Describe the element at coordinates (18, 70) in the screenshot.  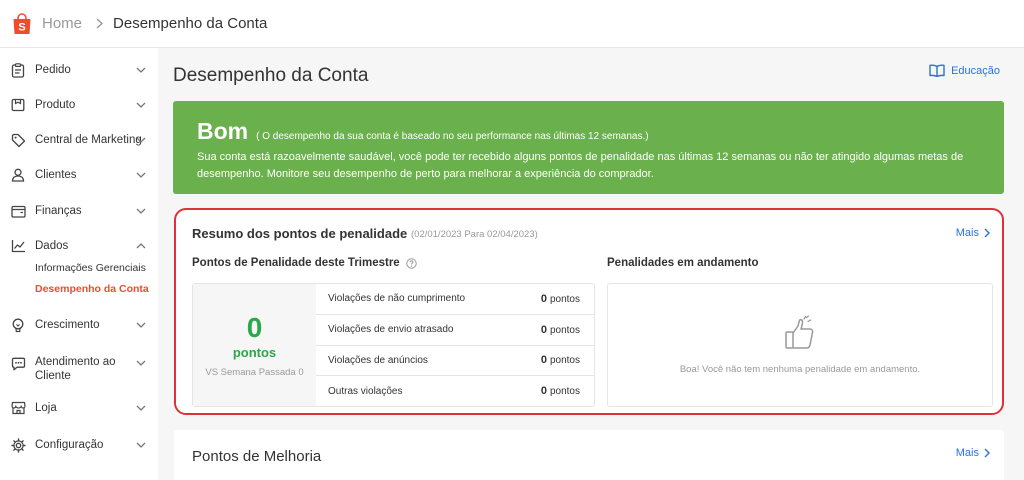
I see `clipboard-icon` at that location.